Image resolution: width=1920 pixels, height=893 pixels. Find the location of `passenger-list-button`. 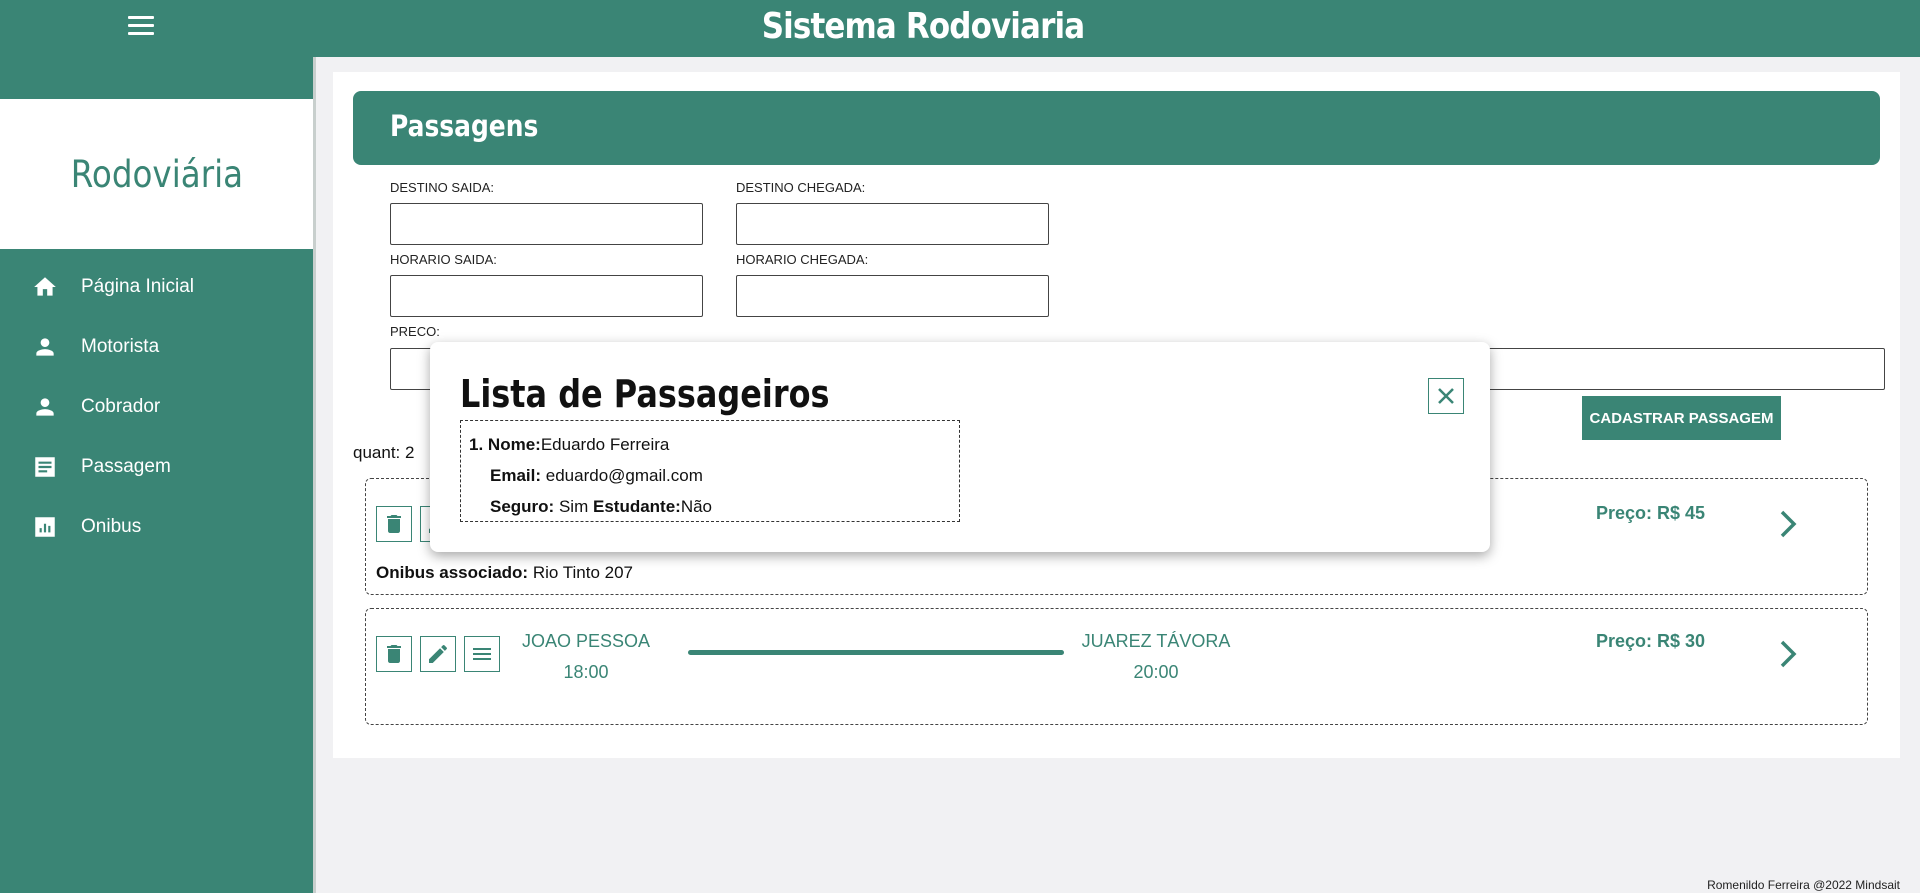

passenger-list-button is located at coordinates (482, 654).